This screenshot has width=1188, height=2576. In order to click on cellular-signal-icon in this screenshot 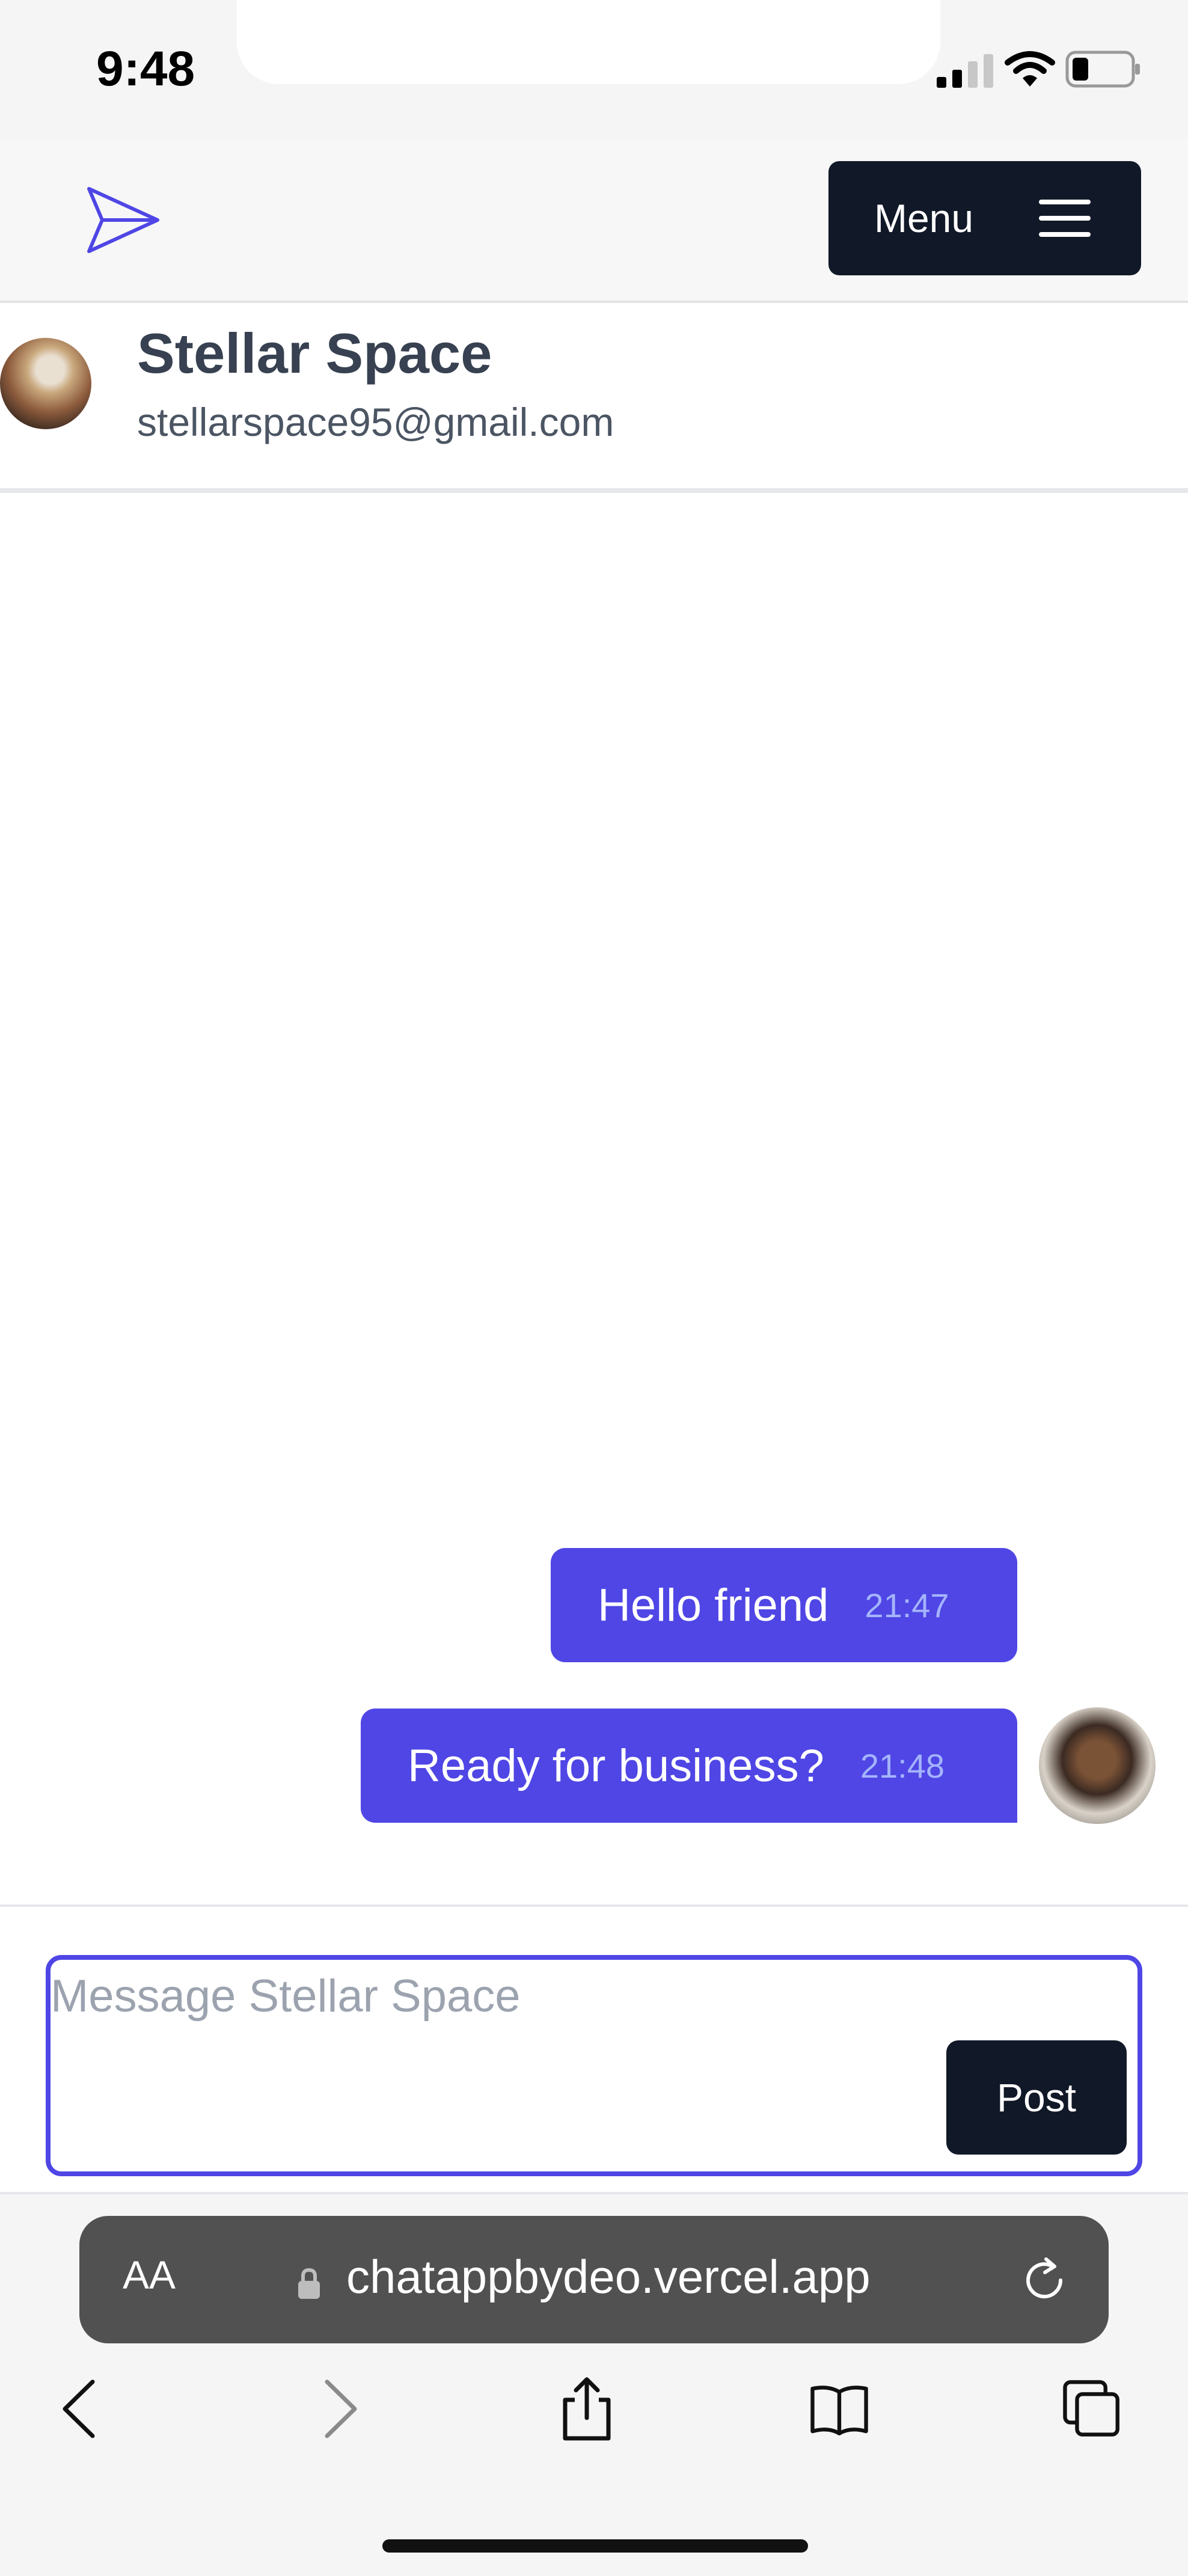, I will do `click(965, 71)`.